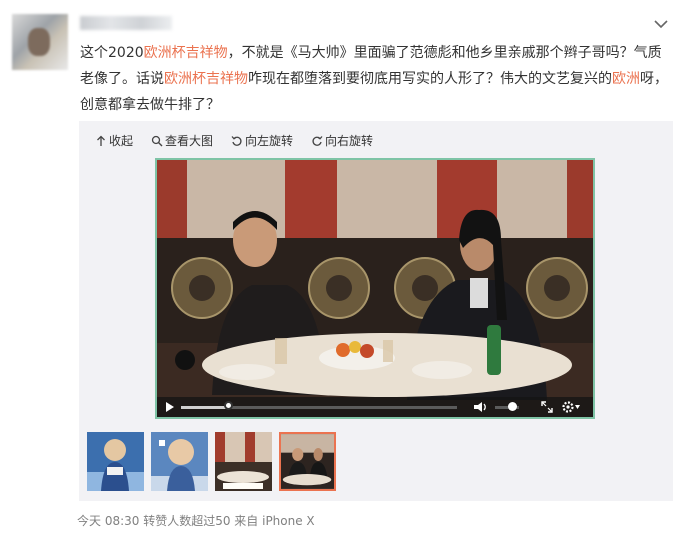  I want to click on video-controls, so click(375, 407).